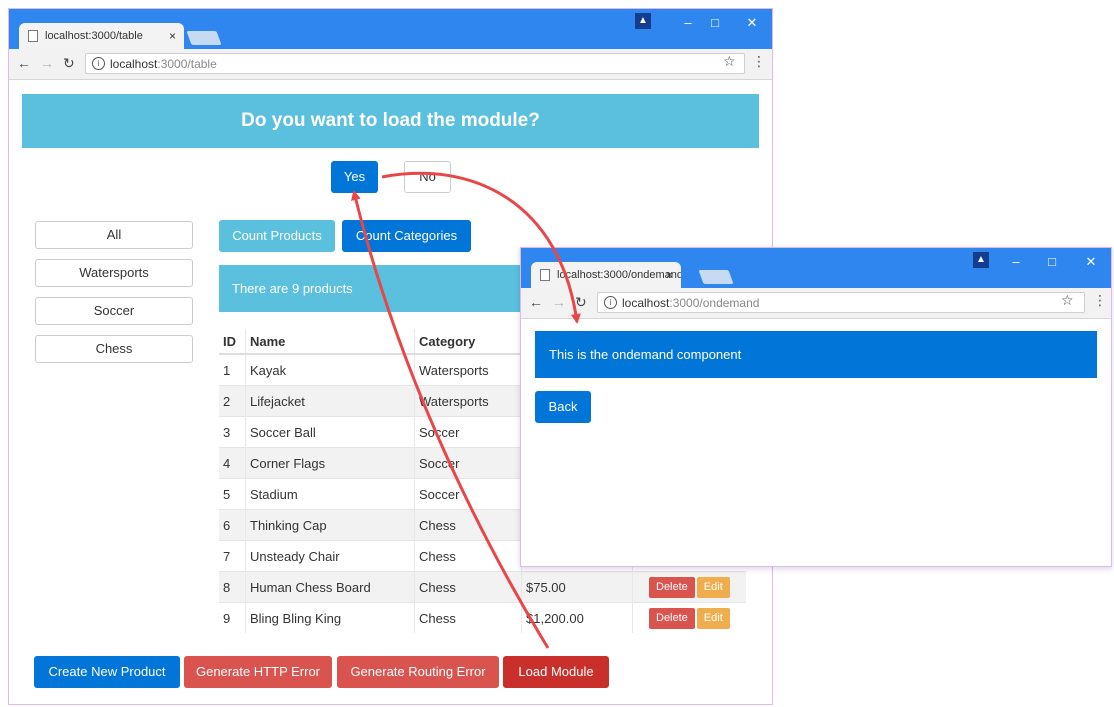 This screenshot has height=707, width=1114. Describe the element at coordinates (816, 354) in the screenshot. I see `ondemand-component-message: This is the ondemand component` at that location.